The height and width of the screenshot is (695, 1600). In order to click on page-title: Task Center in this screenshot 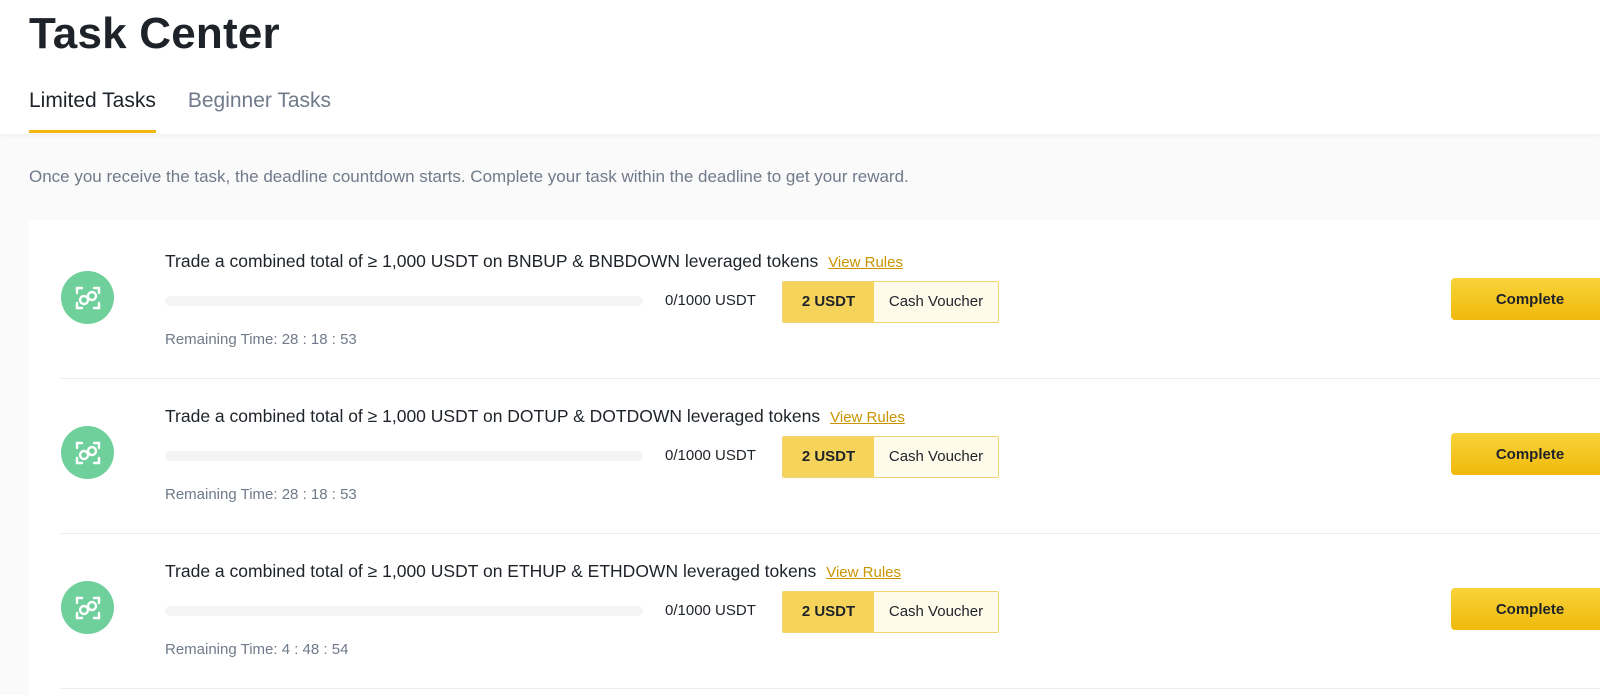, I will do `click(154, 33)`.